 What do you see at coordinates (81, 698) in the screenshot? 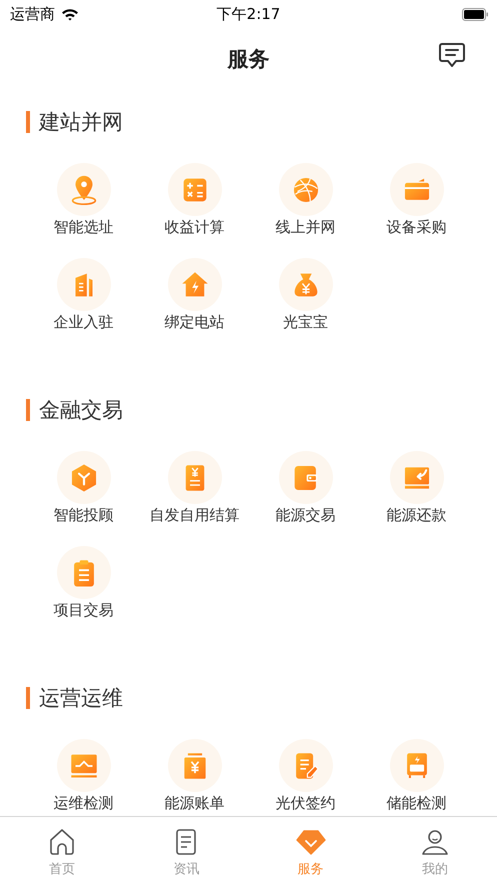
I see `section-title: 运营运维` at bounding box center [81, 698].